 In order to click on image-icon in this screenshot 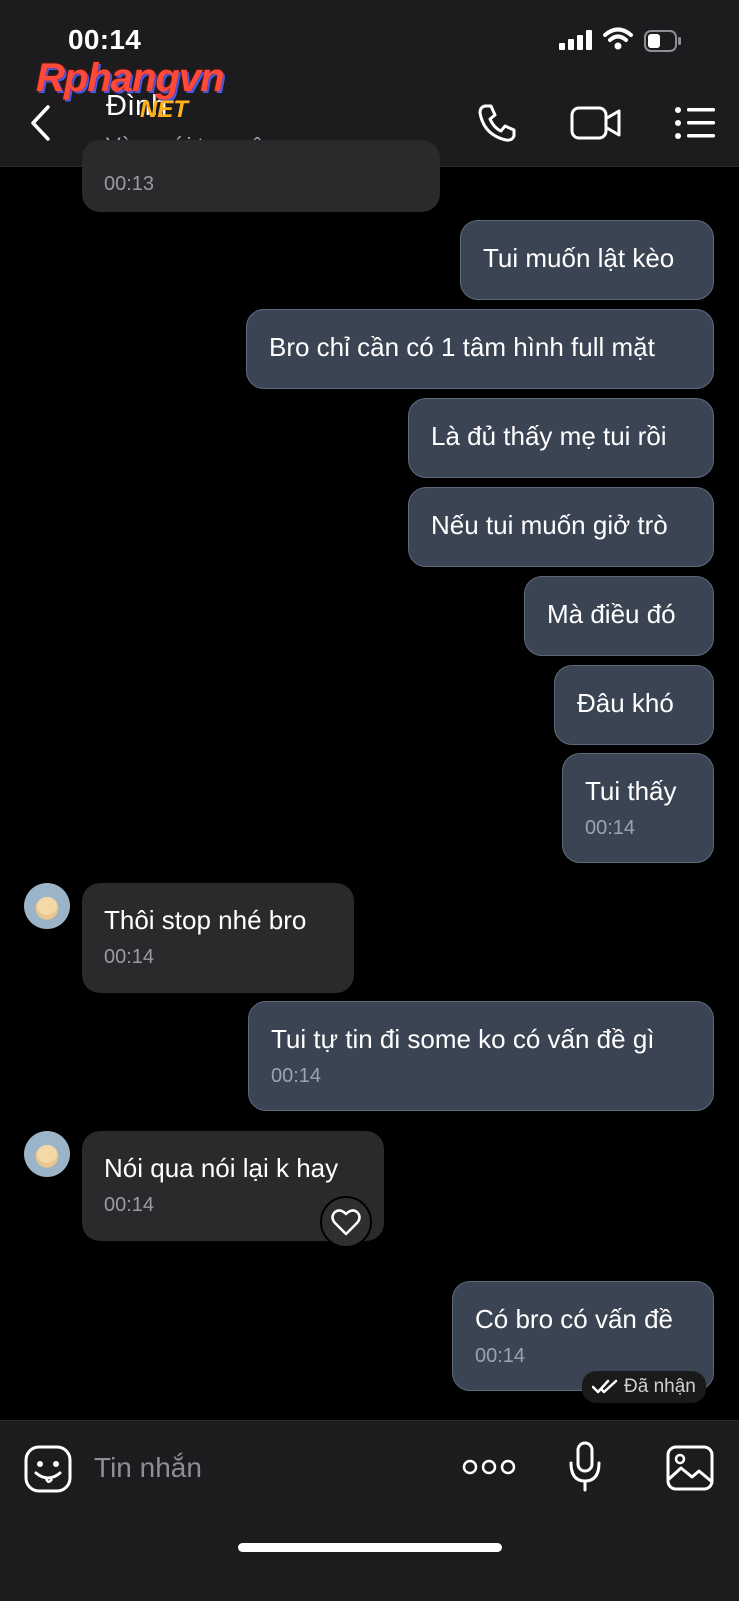, I will do `click(690, 1468)`.